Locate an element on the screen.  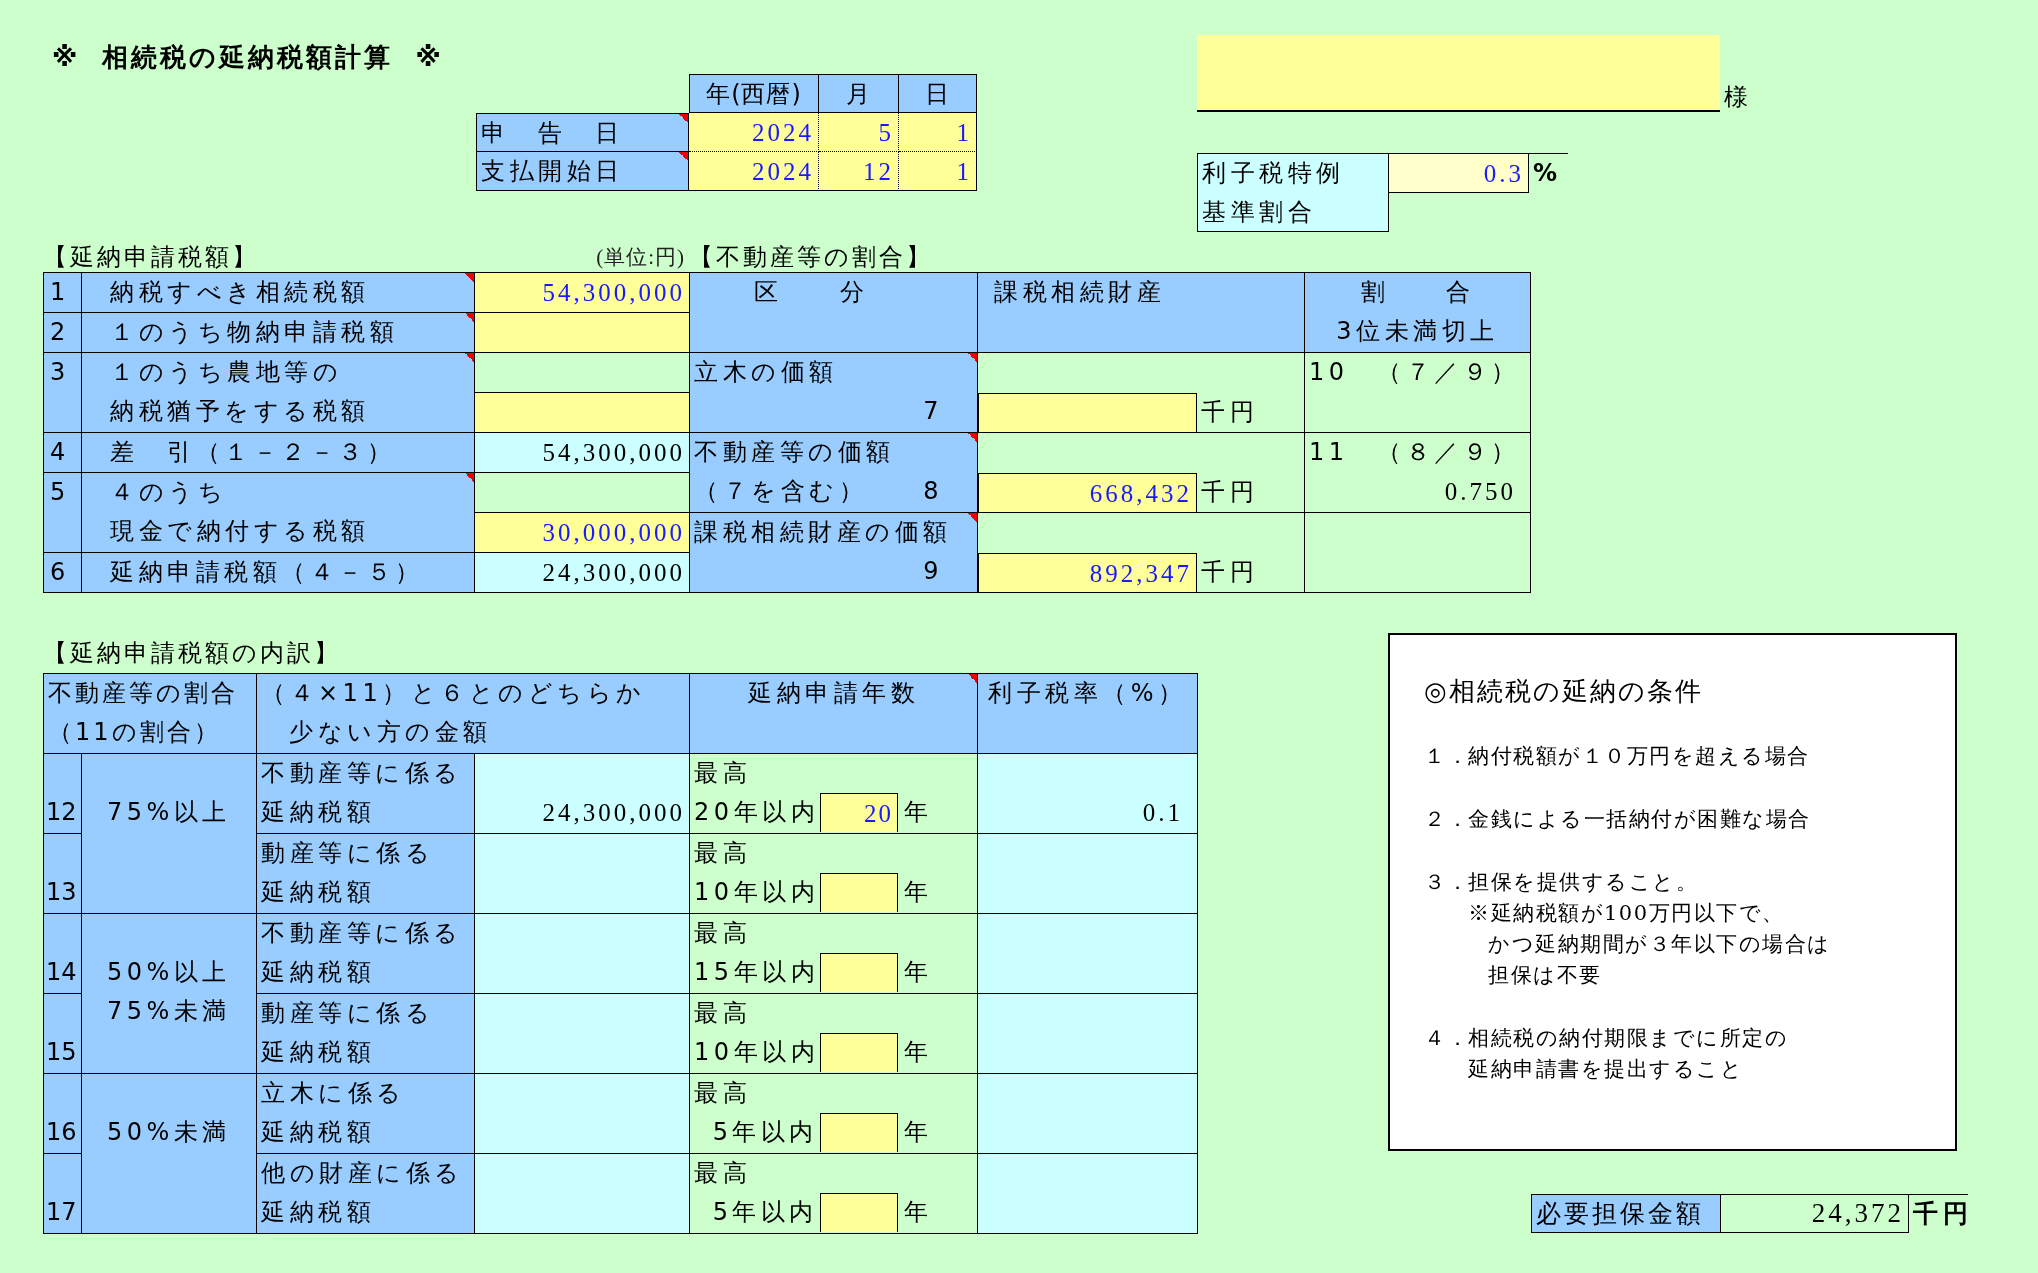
column-header: 3位未満切上 is located at coordinates (1417, 331).